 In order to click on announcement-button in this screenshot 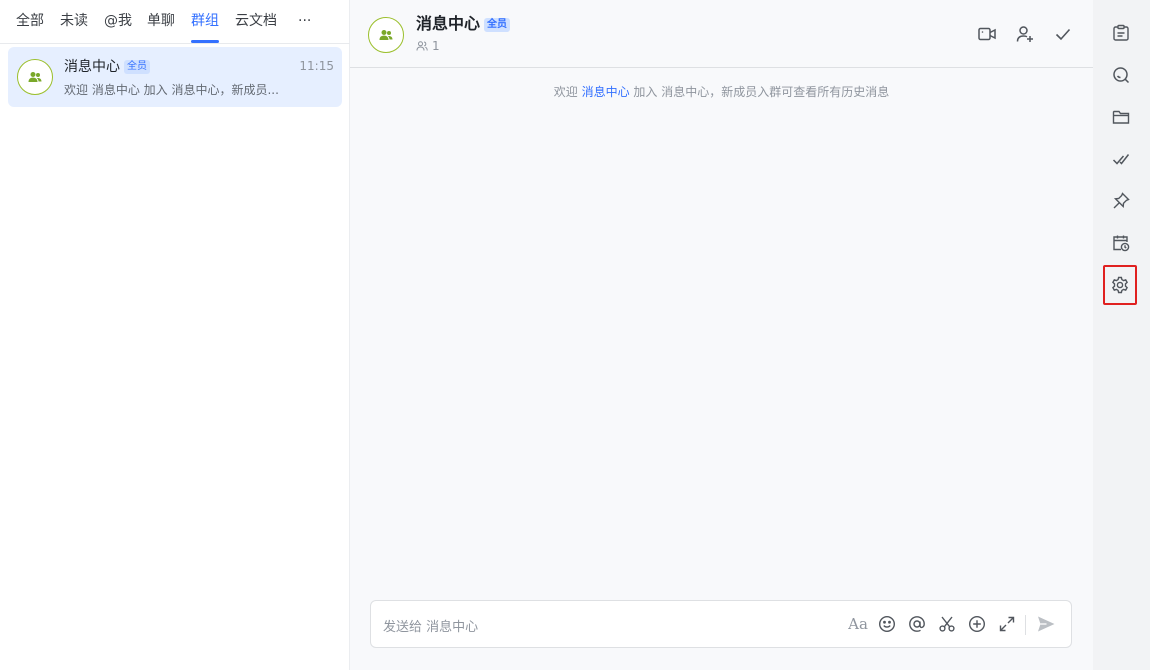, I will do `click(1121, 33)`.